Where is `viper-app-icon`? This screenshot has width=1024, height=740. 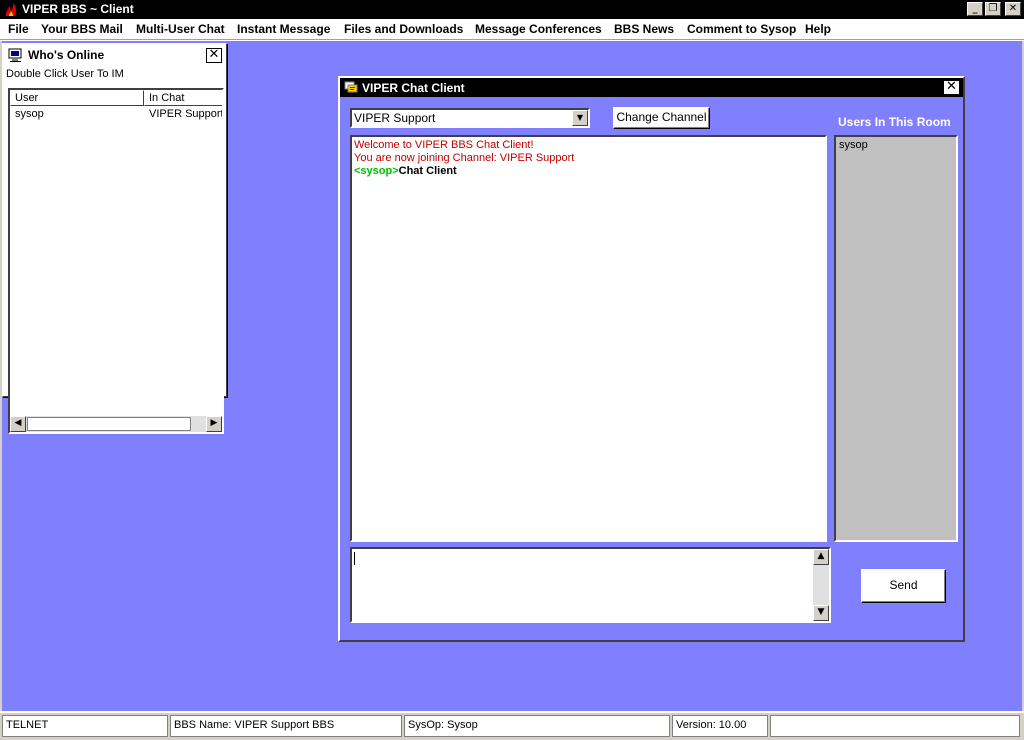 viper-app-icon is located at coordinates (11, 9).